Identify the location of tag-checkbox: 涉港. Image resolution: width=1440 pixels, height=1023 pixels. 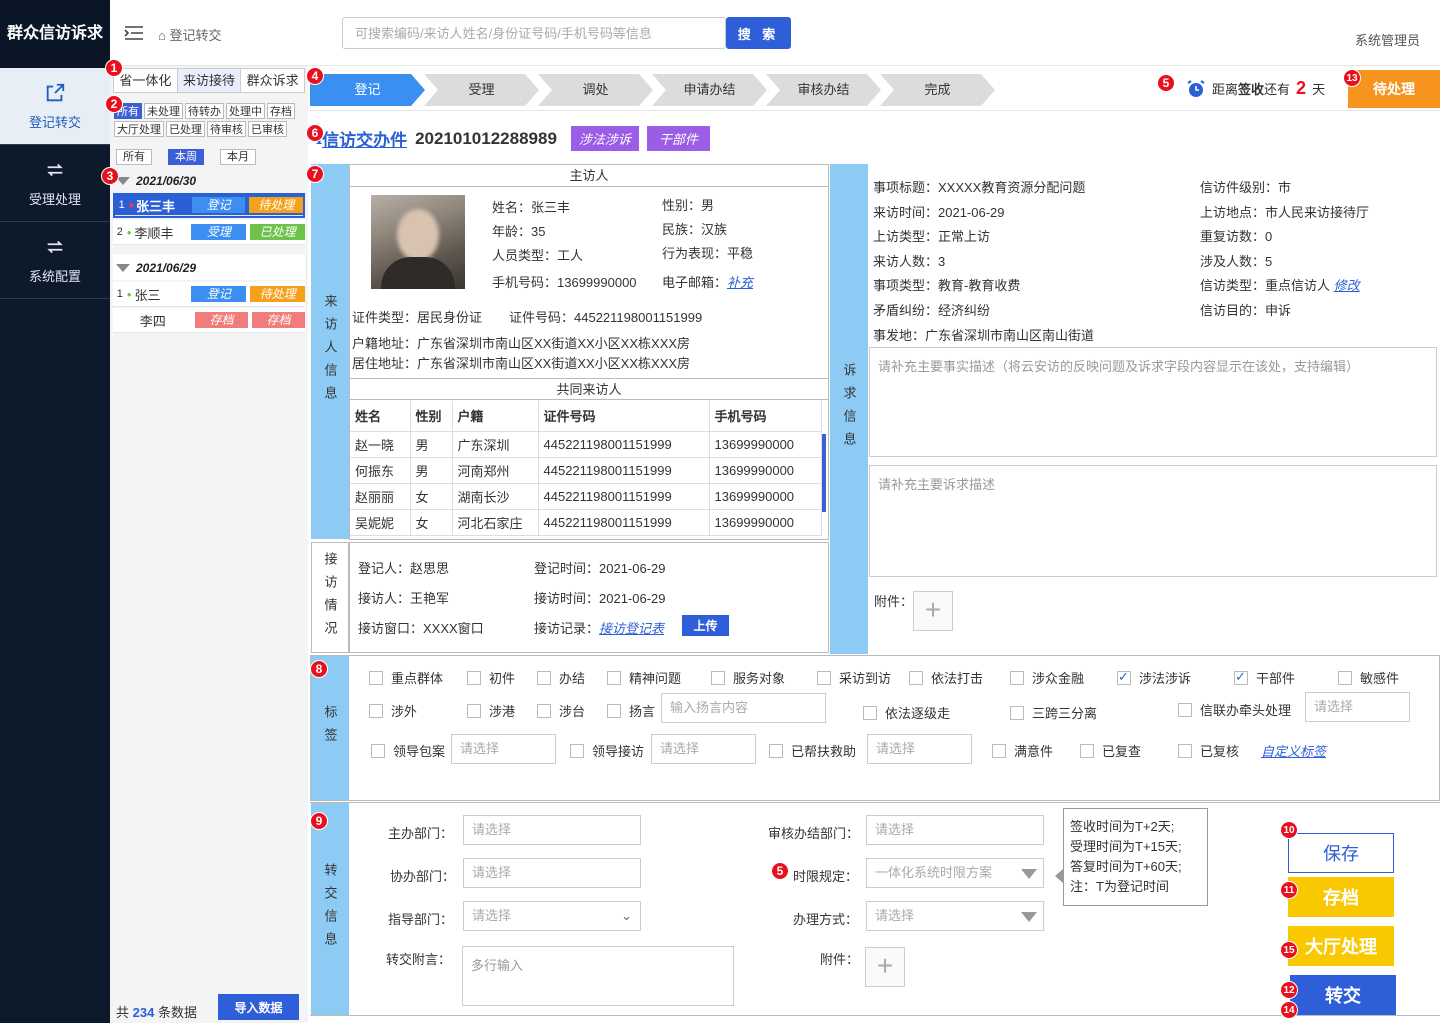
(491, 710).